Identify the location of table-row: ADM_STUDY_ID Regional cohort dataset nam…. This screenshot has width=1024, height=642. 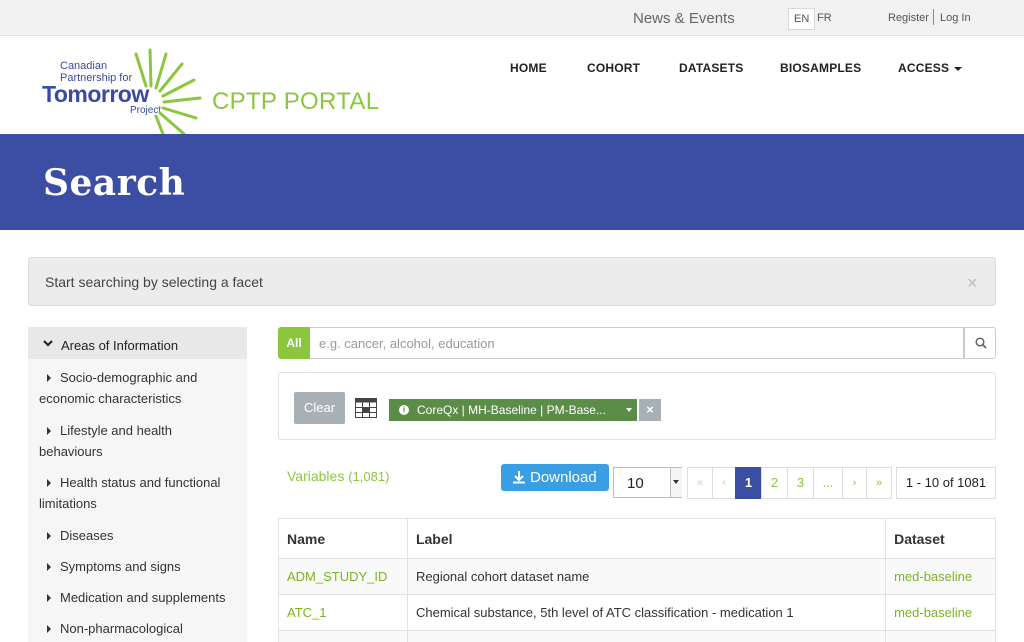
(637, 576).